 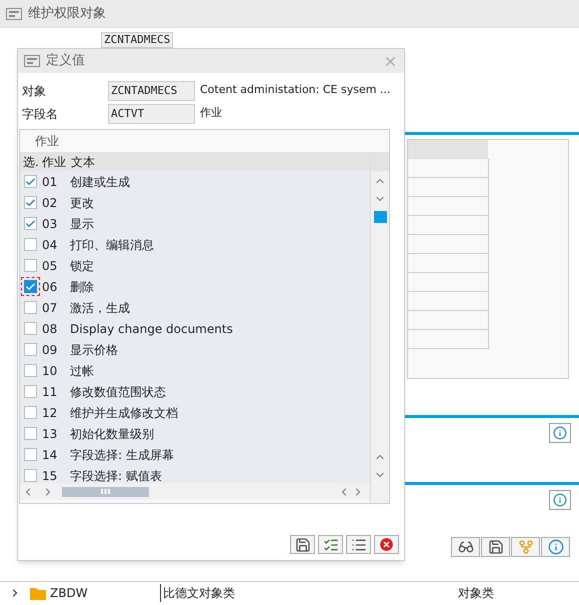 I want to click on activity-code: 15, so click(x=49, y=475).